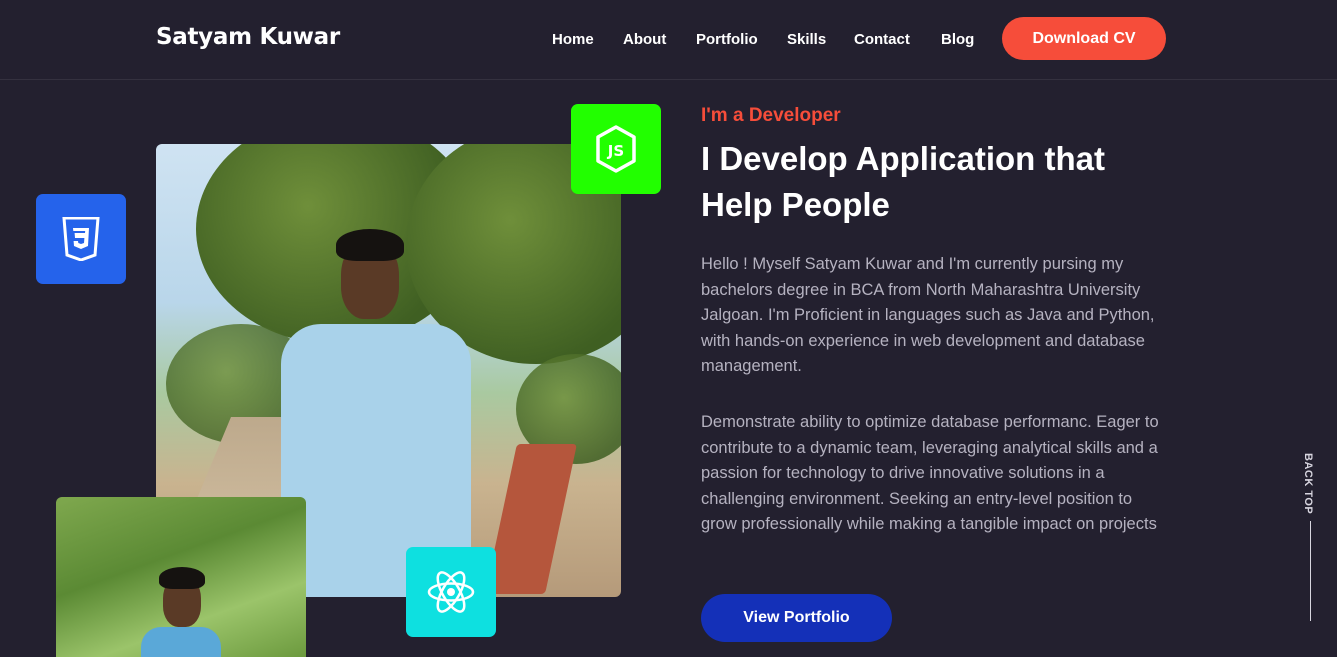 This screenshot has width=1337, height=657. I want to click on back-to-top-label: BACK TOP, so click(1308, 484).